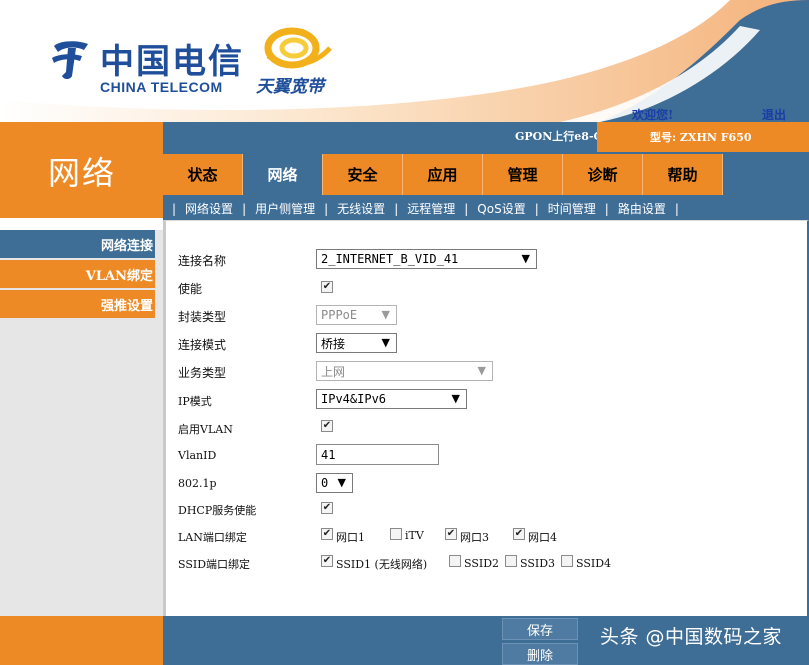 The height and width of the screenshot is (665, 809). I want to click on vlanid-input: 41, so click(377, 454).